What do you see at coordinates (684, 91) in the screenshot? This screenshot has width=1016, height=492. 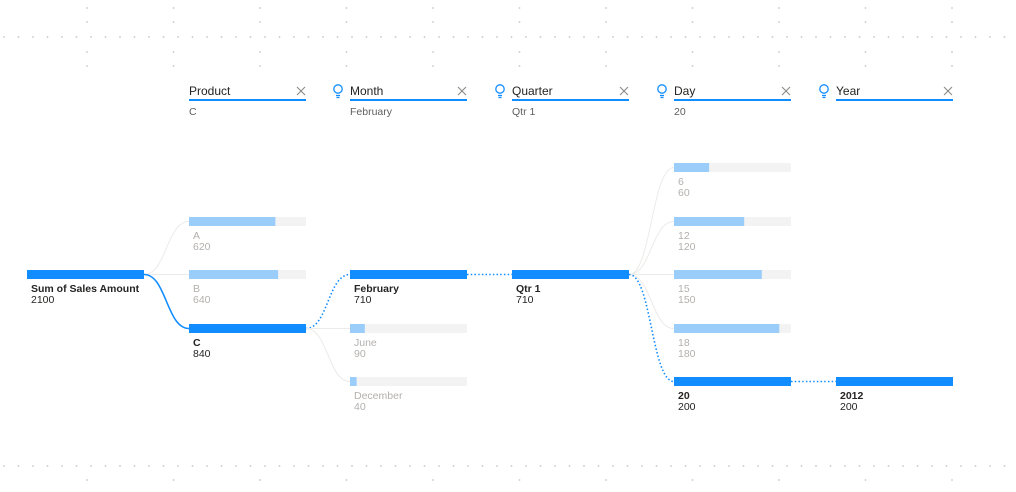 I see `level-header-field-label: Day` at bounding box center [684, 91].